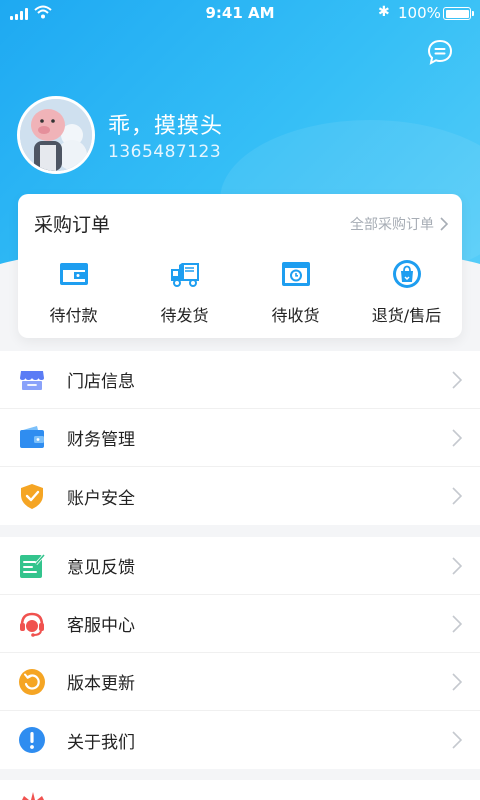  Describe the element at coordinates (240, 682) in the screenshot. I see `menu-item-version-update: 版本更新` at that location.